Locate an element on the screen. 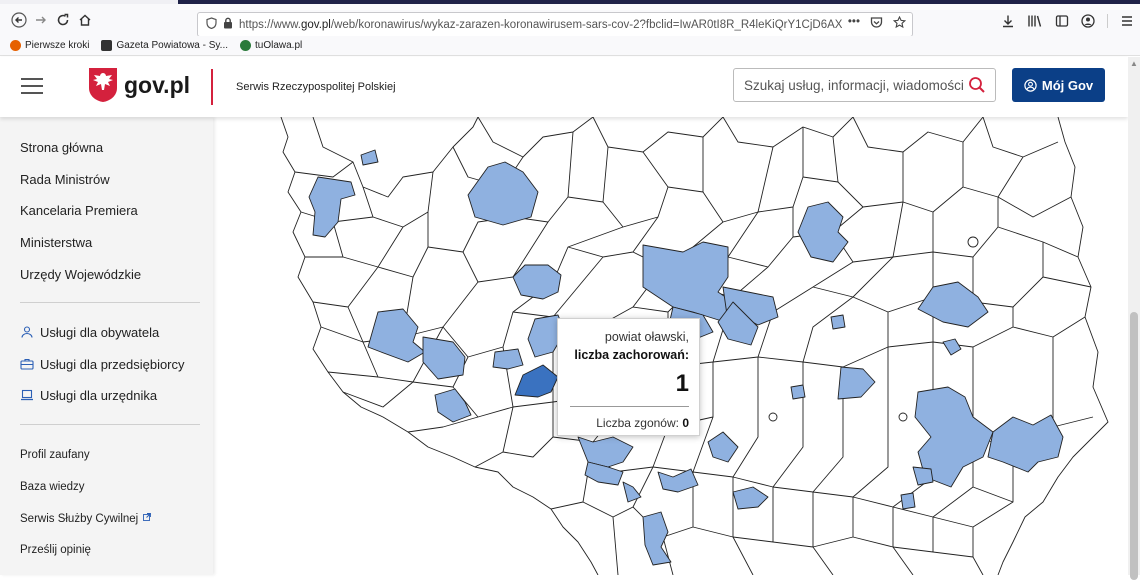  bookmark-tuolawa: tuOlawa.pl is located at coordinates (271, 45).